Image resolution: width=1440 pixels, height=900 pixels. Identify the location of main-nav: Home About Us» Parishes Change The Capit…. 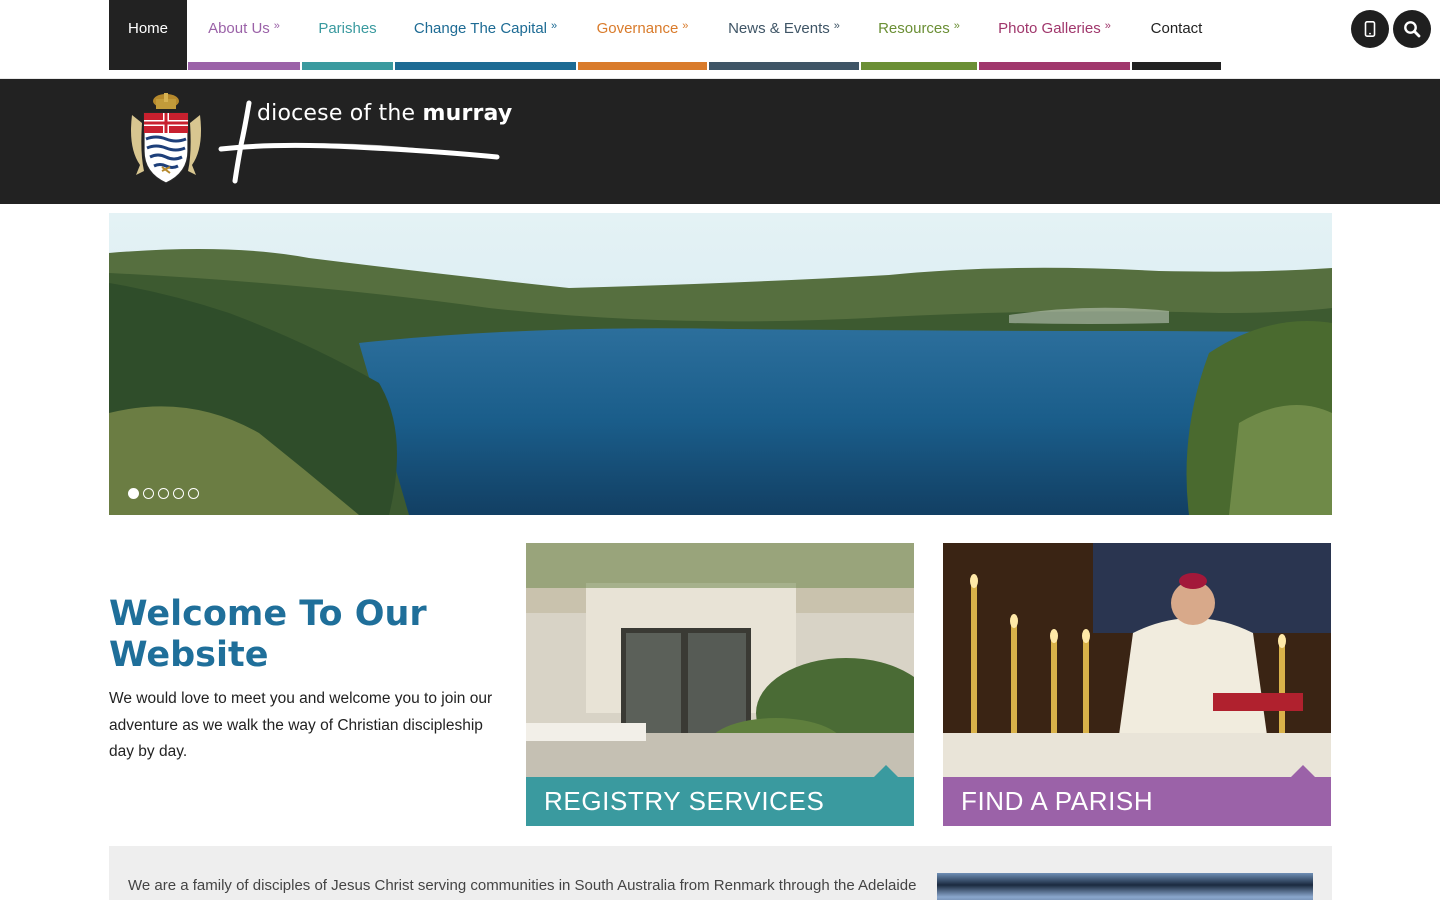
(665, 35).